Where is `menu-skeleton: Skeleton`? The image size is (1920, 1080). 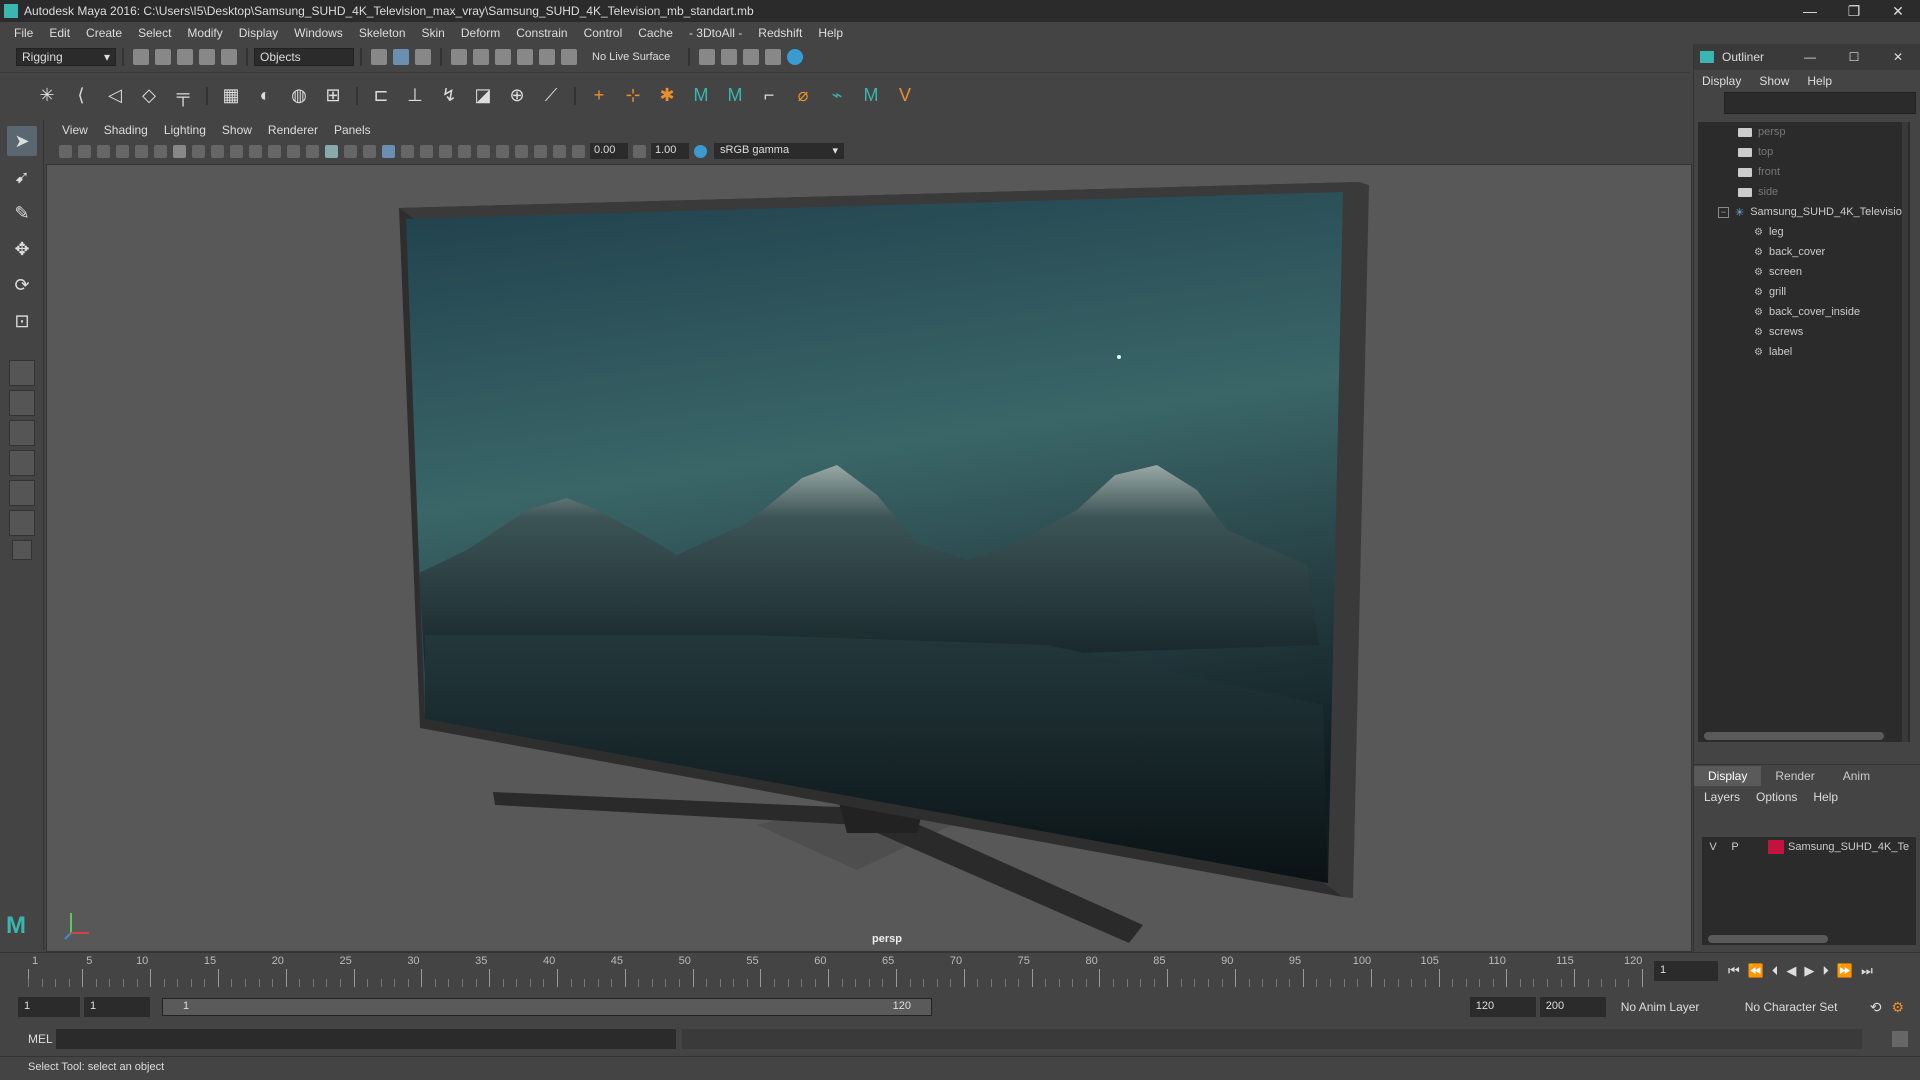
menu-skeleton: Skeleton is located at coordinates (382, 33).